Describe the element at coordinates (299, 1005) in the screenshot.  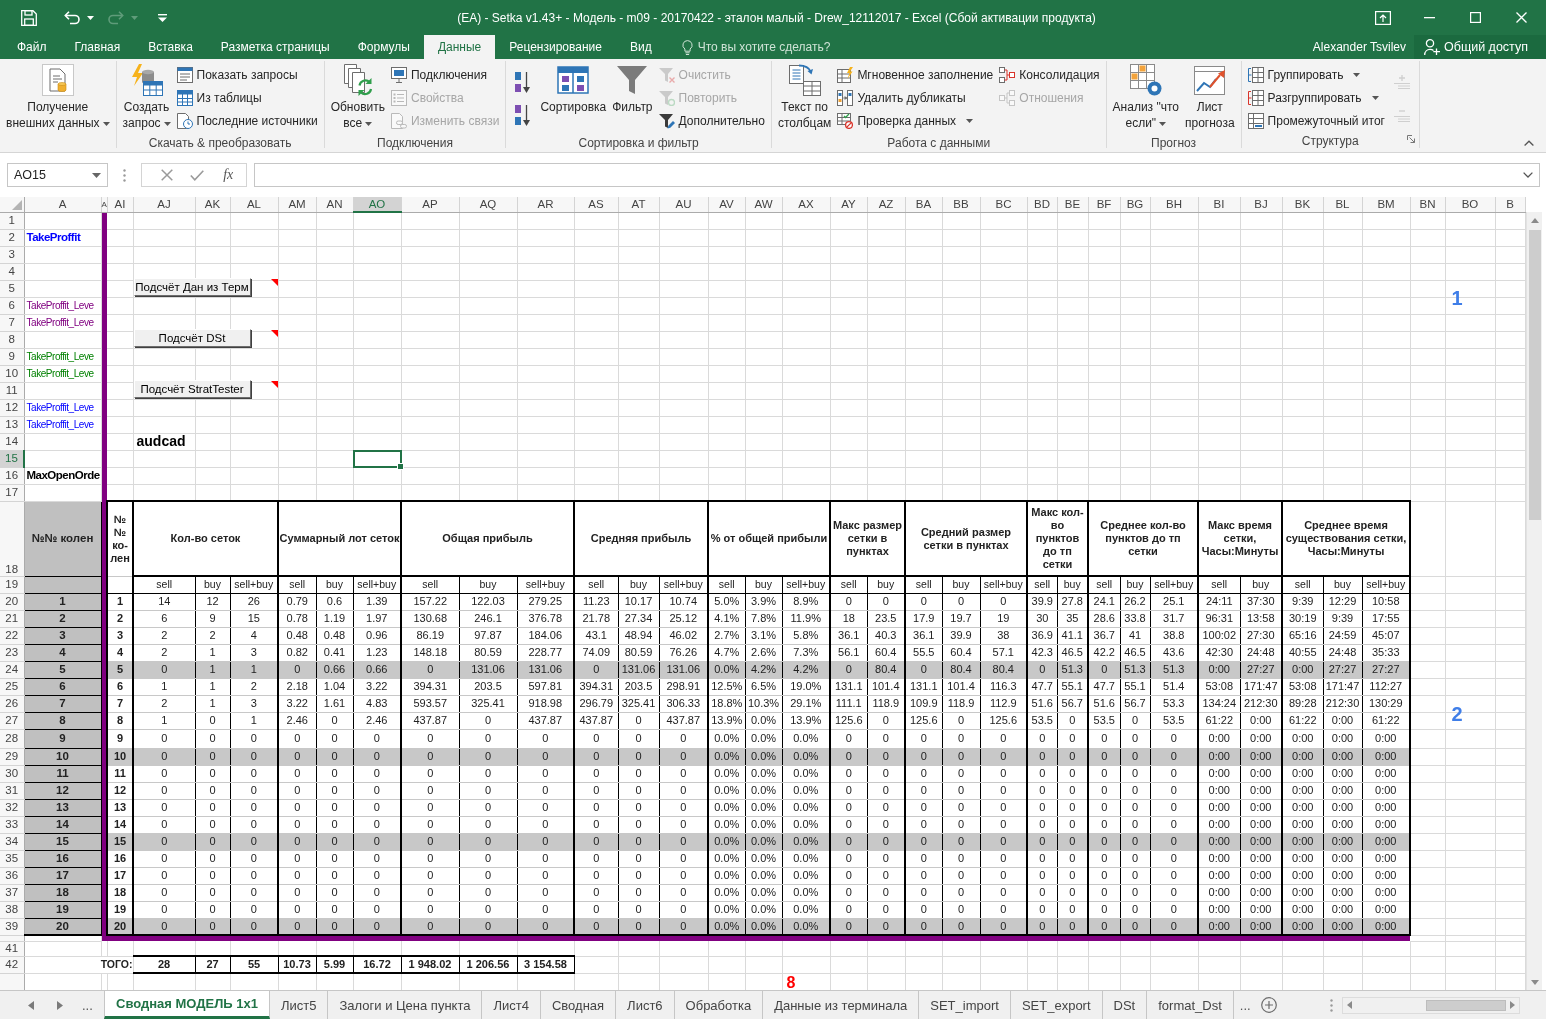
I see `sheet-tab: Лист5` at that location.